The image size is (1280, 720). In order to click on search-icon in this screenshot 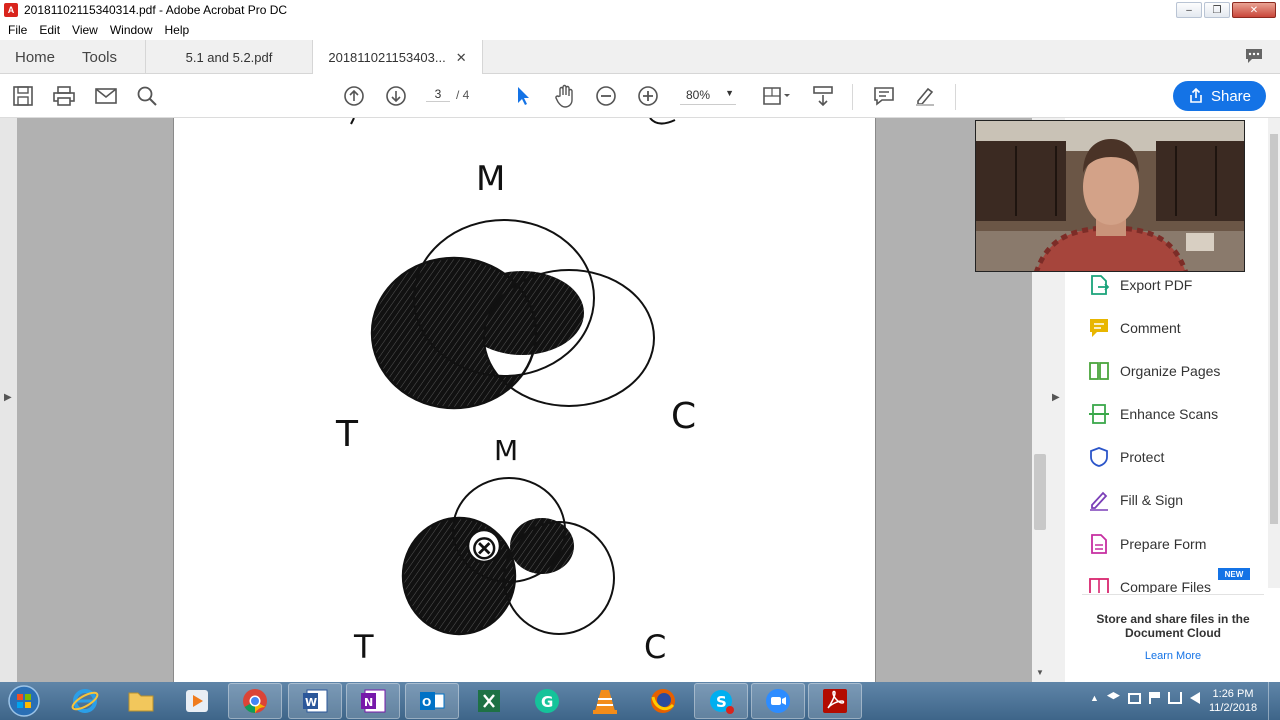, I will do `click(147, 96)`.